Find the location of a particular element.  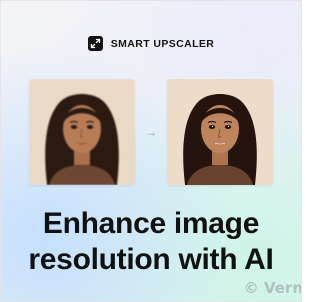

arrow-right-icon: → is located at coordinates (151, 132).